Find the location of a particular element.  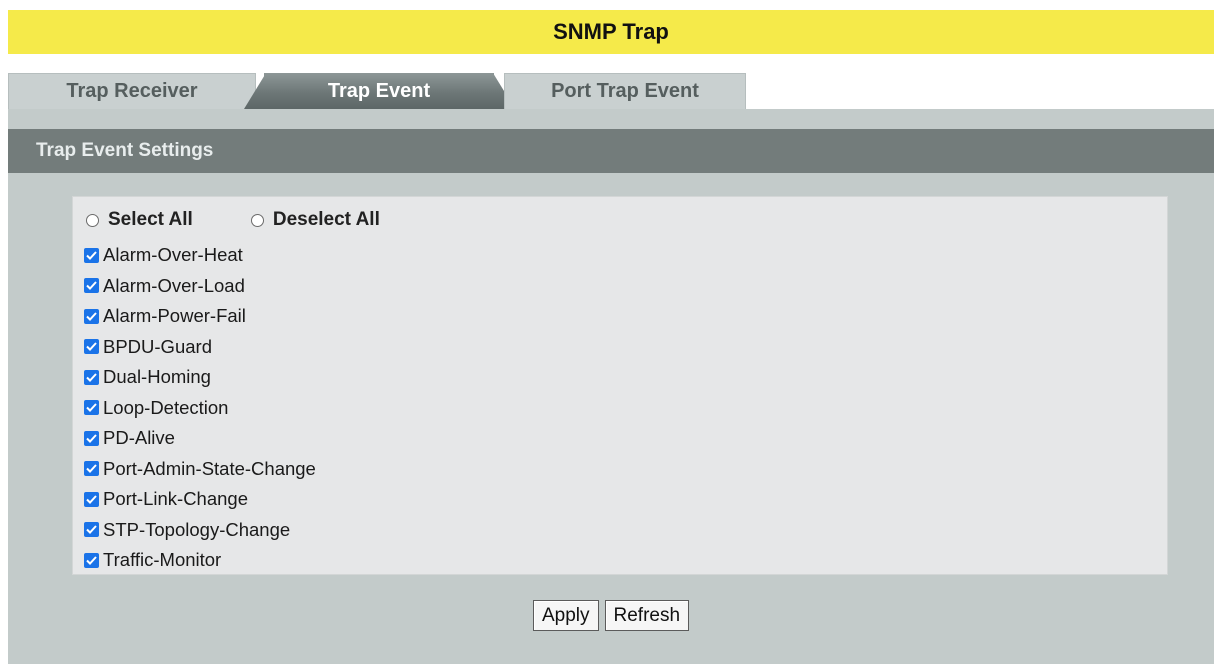

refresh-button: Refresh is located at coordinates (647, 615).